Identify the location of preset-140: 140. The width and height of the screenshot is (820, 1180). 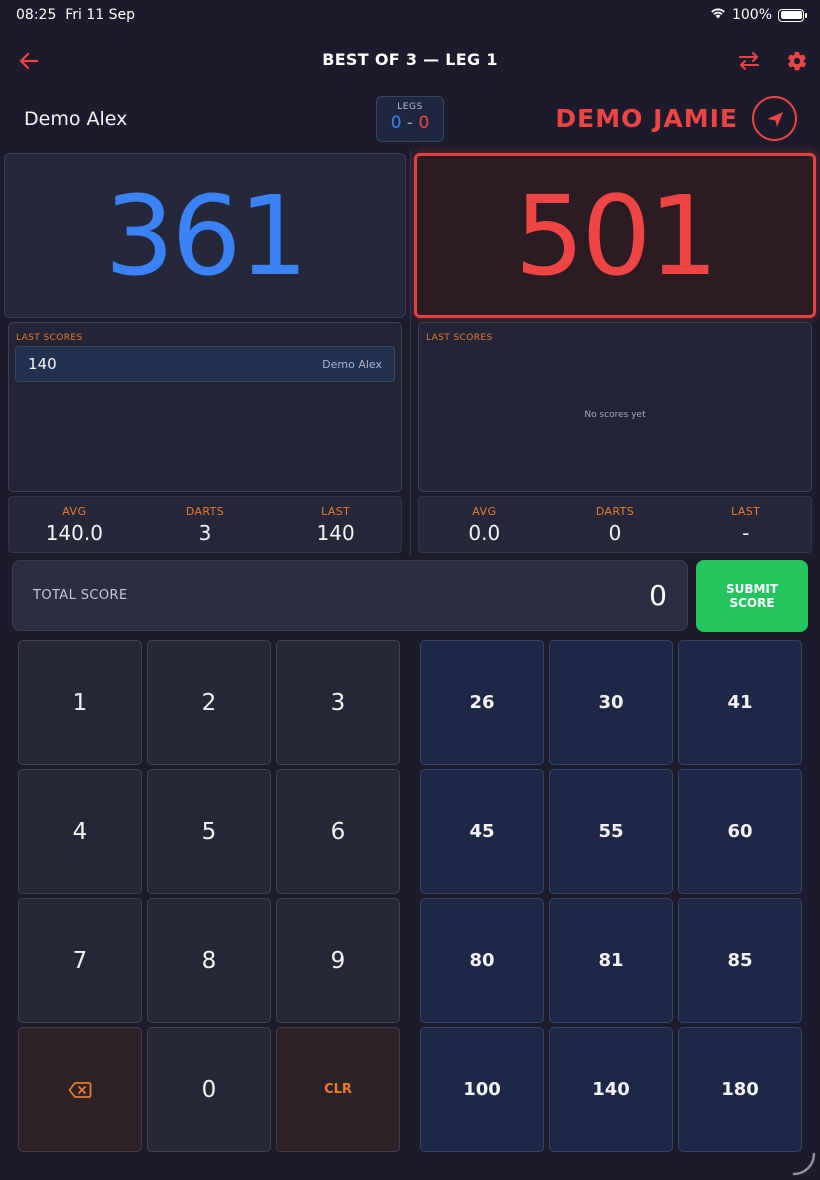
(611, 1089).